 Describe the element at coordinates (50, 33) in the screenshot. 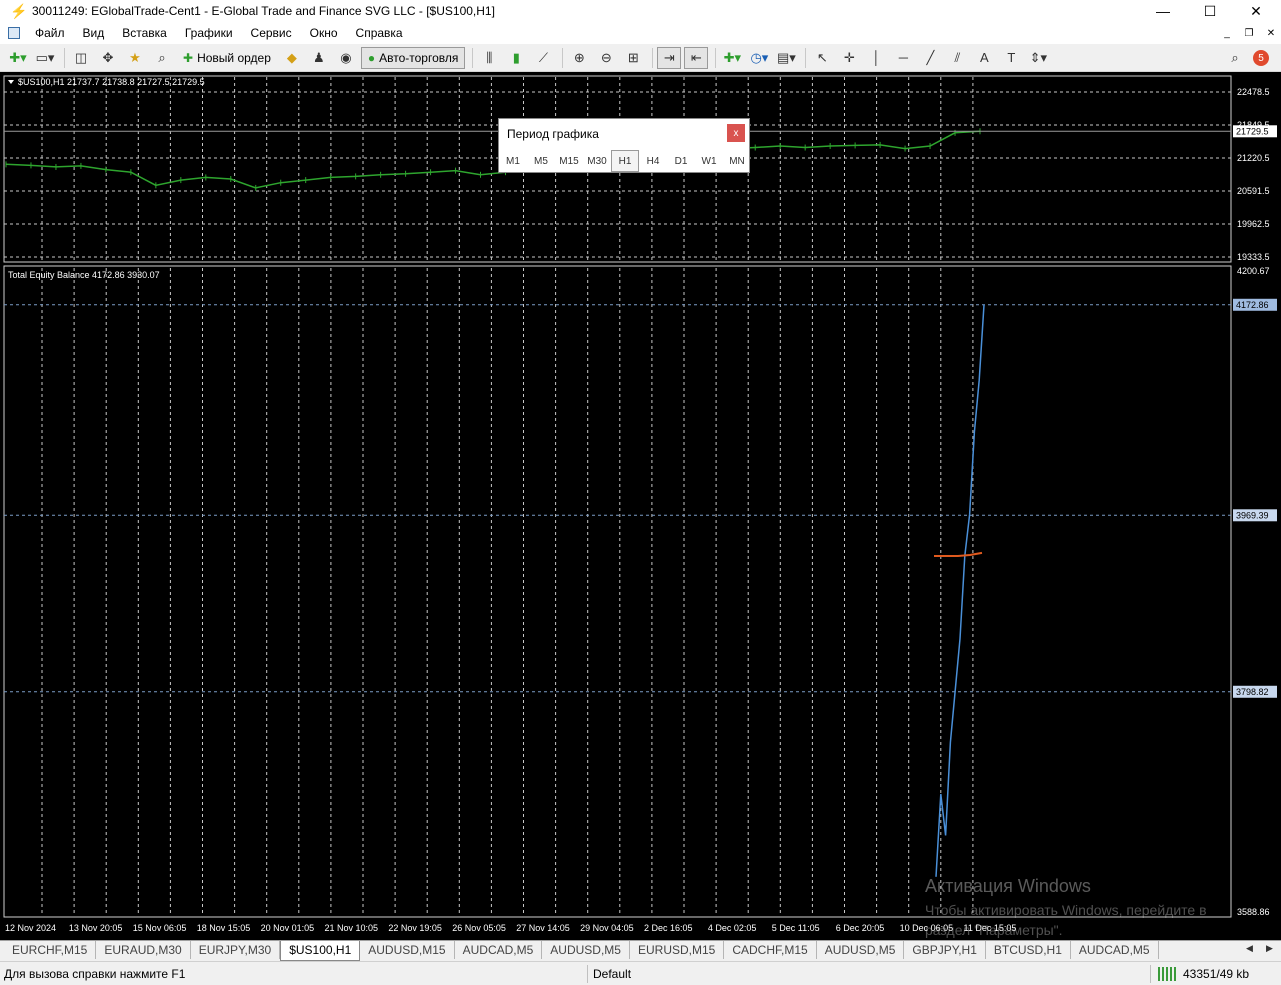

I see `menu-file: Файл` at that location.